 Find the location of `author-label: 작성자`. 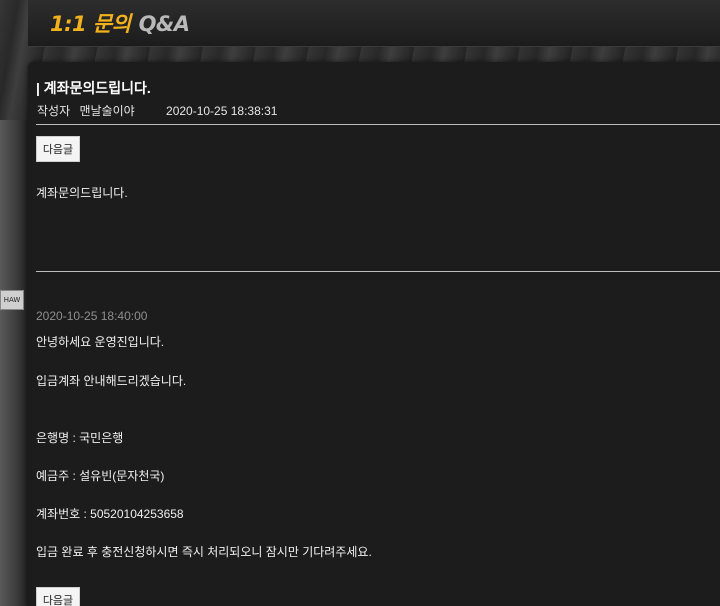

author-label: 작성자 is located at coordinates (54, 111).